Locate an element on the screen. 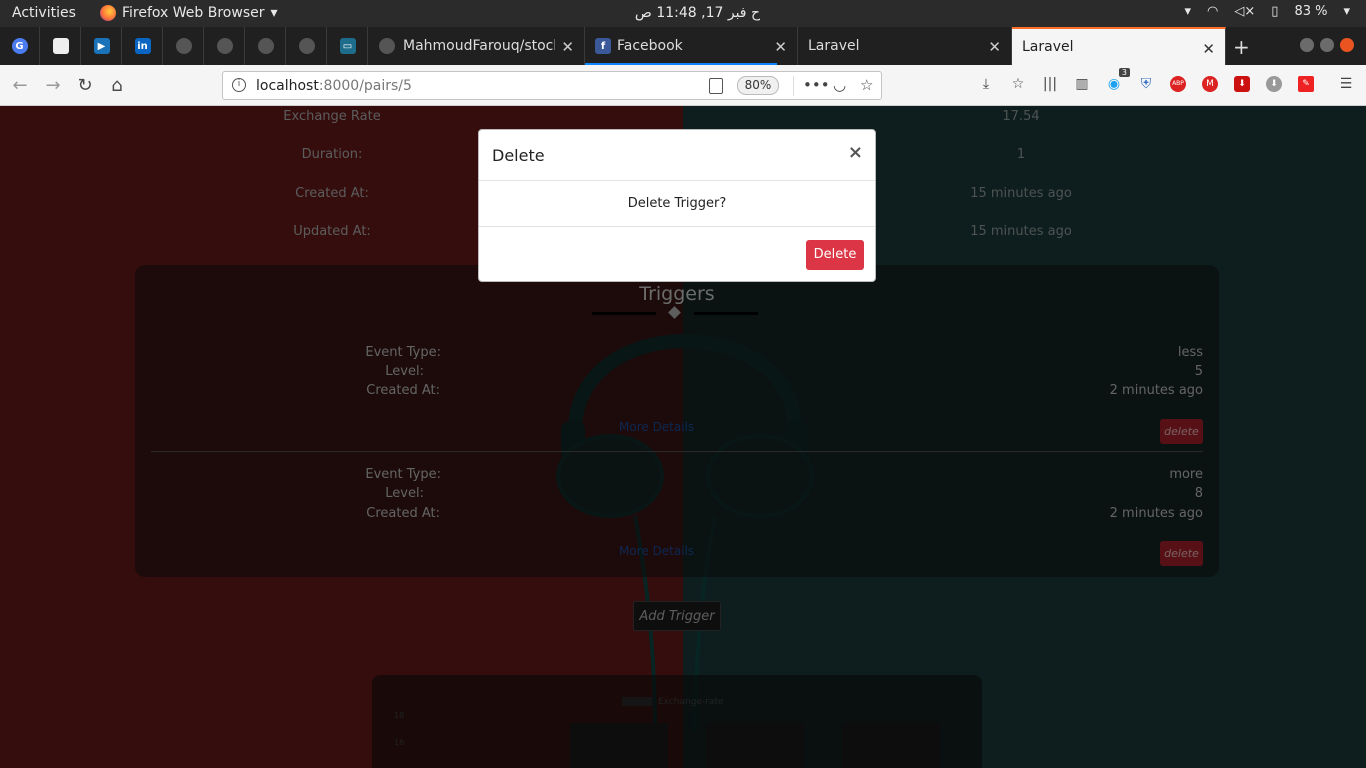 Image resolution: width=1366 pixels, height=768 pixels. tab-label: Facebook is located at coordinates (650, 46).